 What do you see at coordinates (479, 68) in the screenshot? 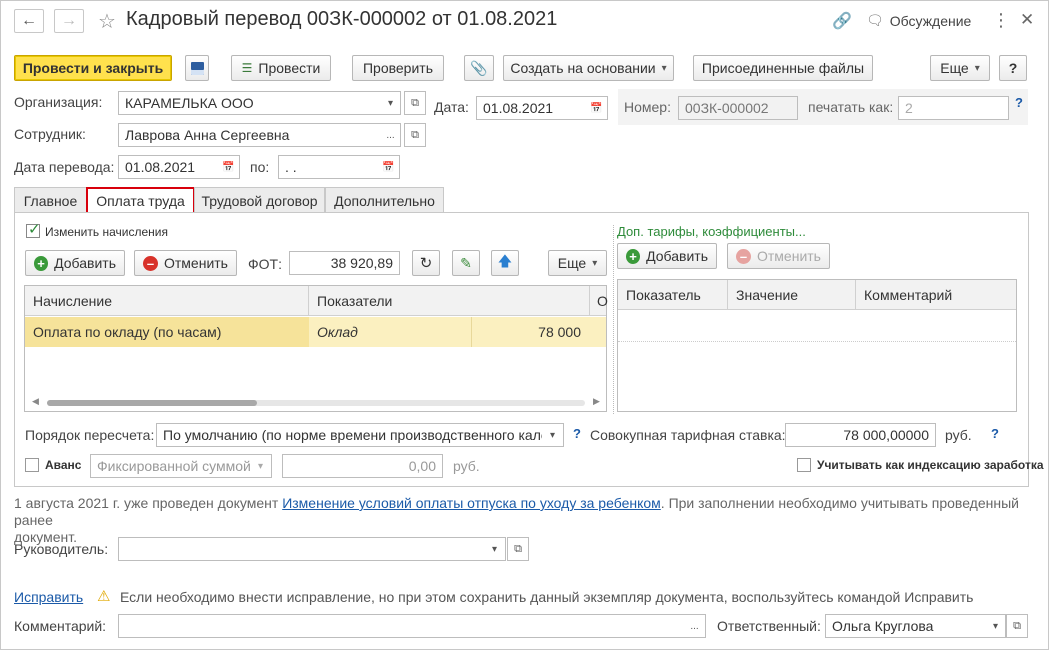
I see `attach-button: 📎` at bounding box center [479, 68].